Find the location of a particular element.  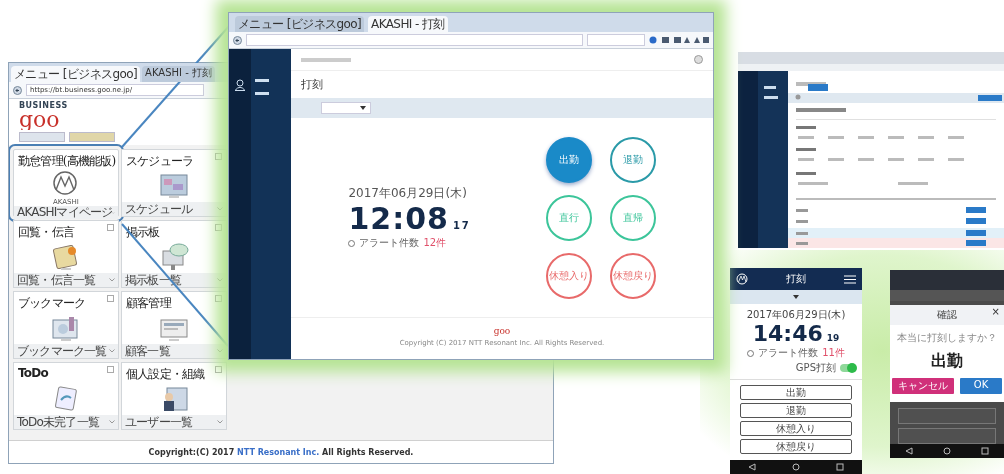

tile-title: スケジューラ is located at coordinates (160, 161).